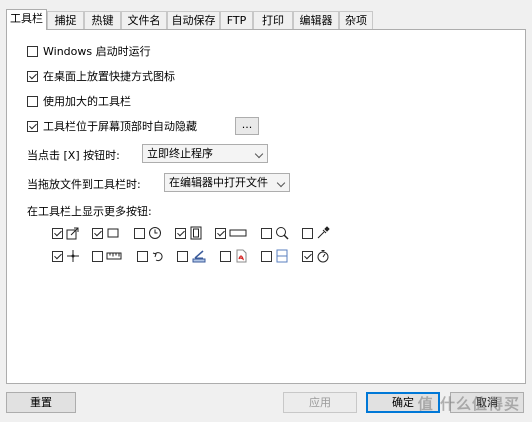 The width and height of the screenshot is (532, 422). What do you see at coordinates (102, 20) in the screenshot?
I see `tab-hotkeys: 热键` at bounding box center [102, 20].